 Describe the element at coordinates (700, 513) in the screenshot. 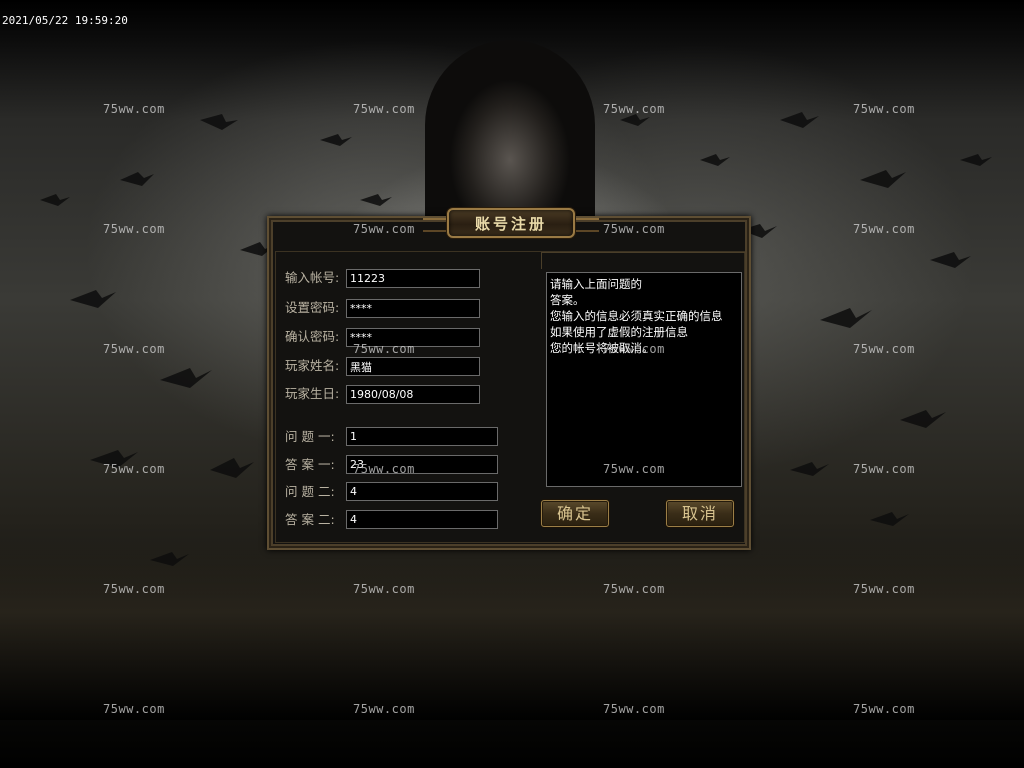

I see `cancel-button: 取消` at that location.